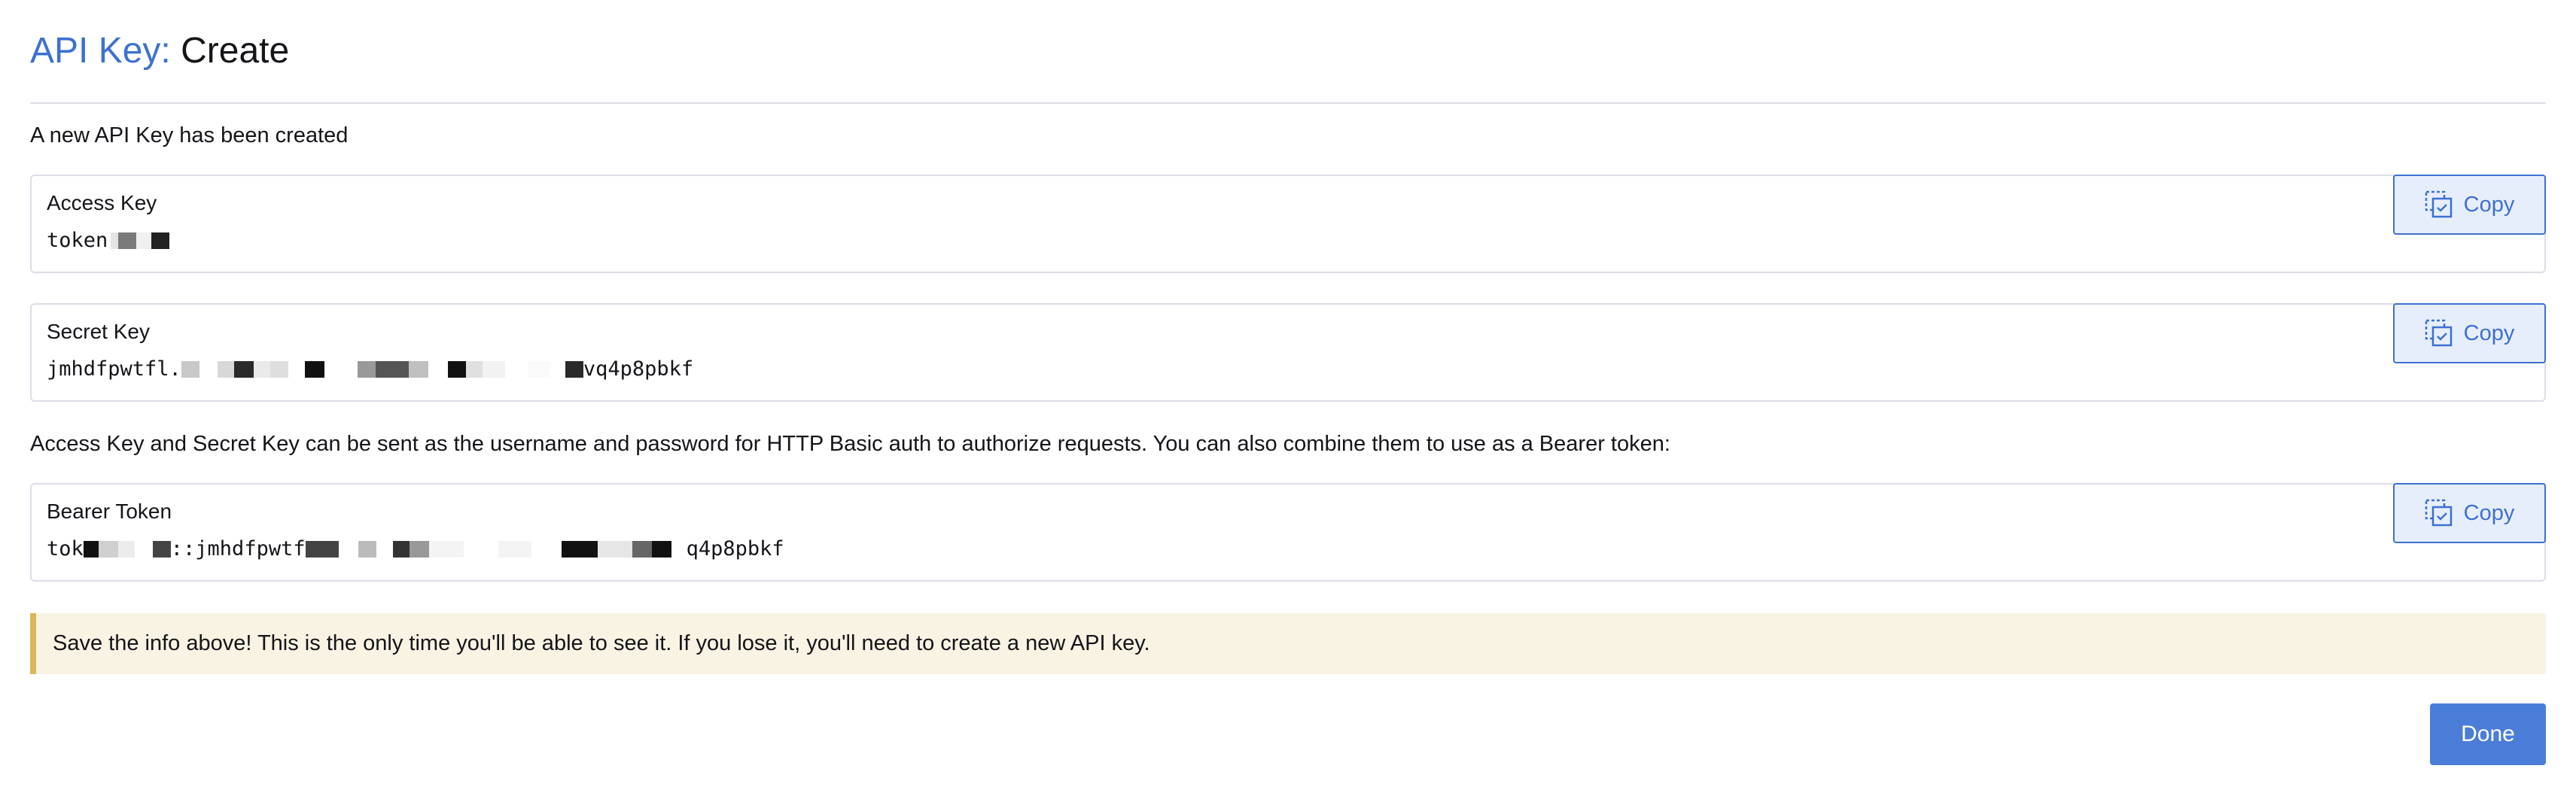  What do you see at coordinates (1288, 240) in the screenshot?
I see `access-key-value: token` at bounding box center [1288, 240].